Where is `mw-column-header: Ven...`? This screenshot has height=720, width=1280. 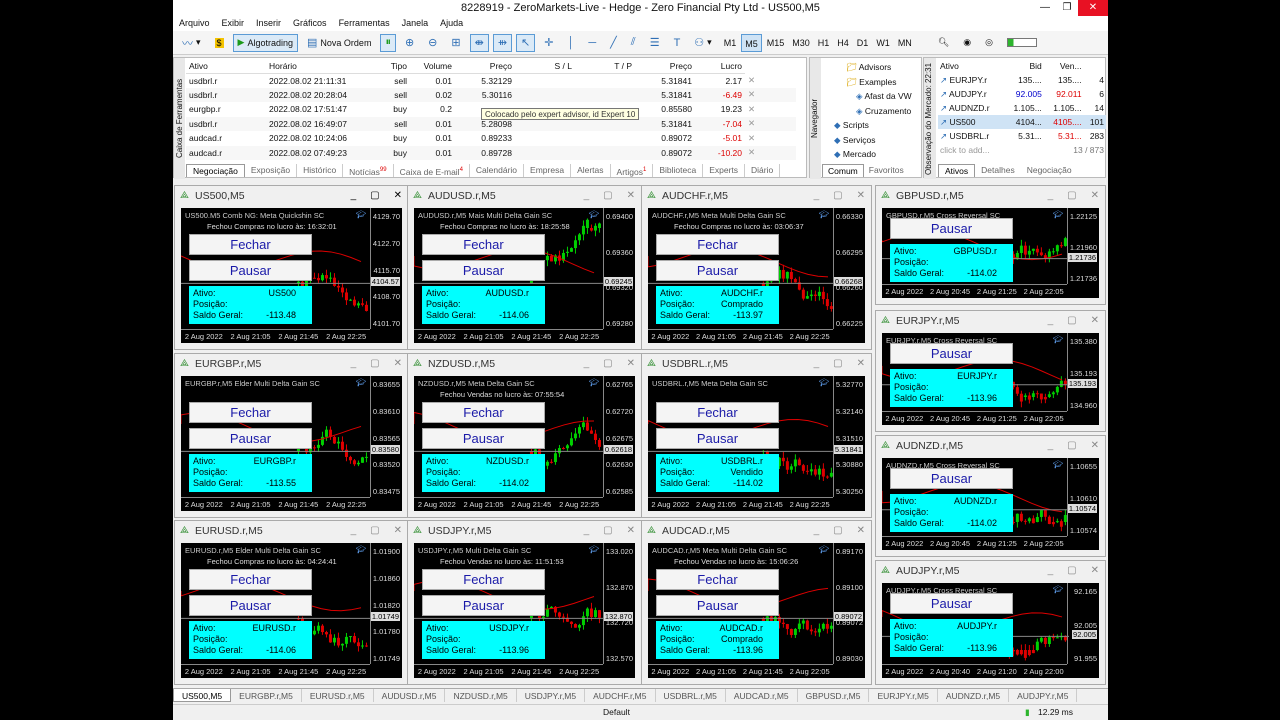 mw-column-header: Ven... is located at coordinates (1064, 66).